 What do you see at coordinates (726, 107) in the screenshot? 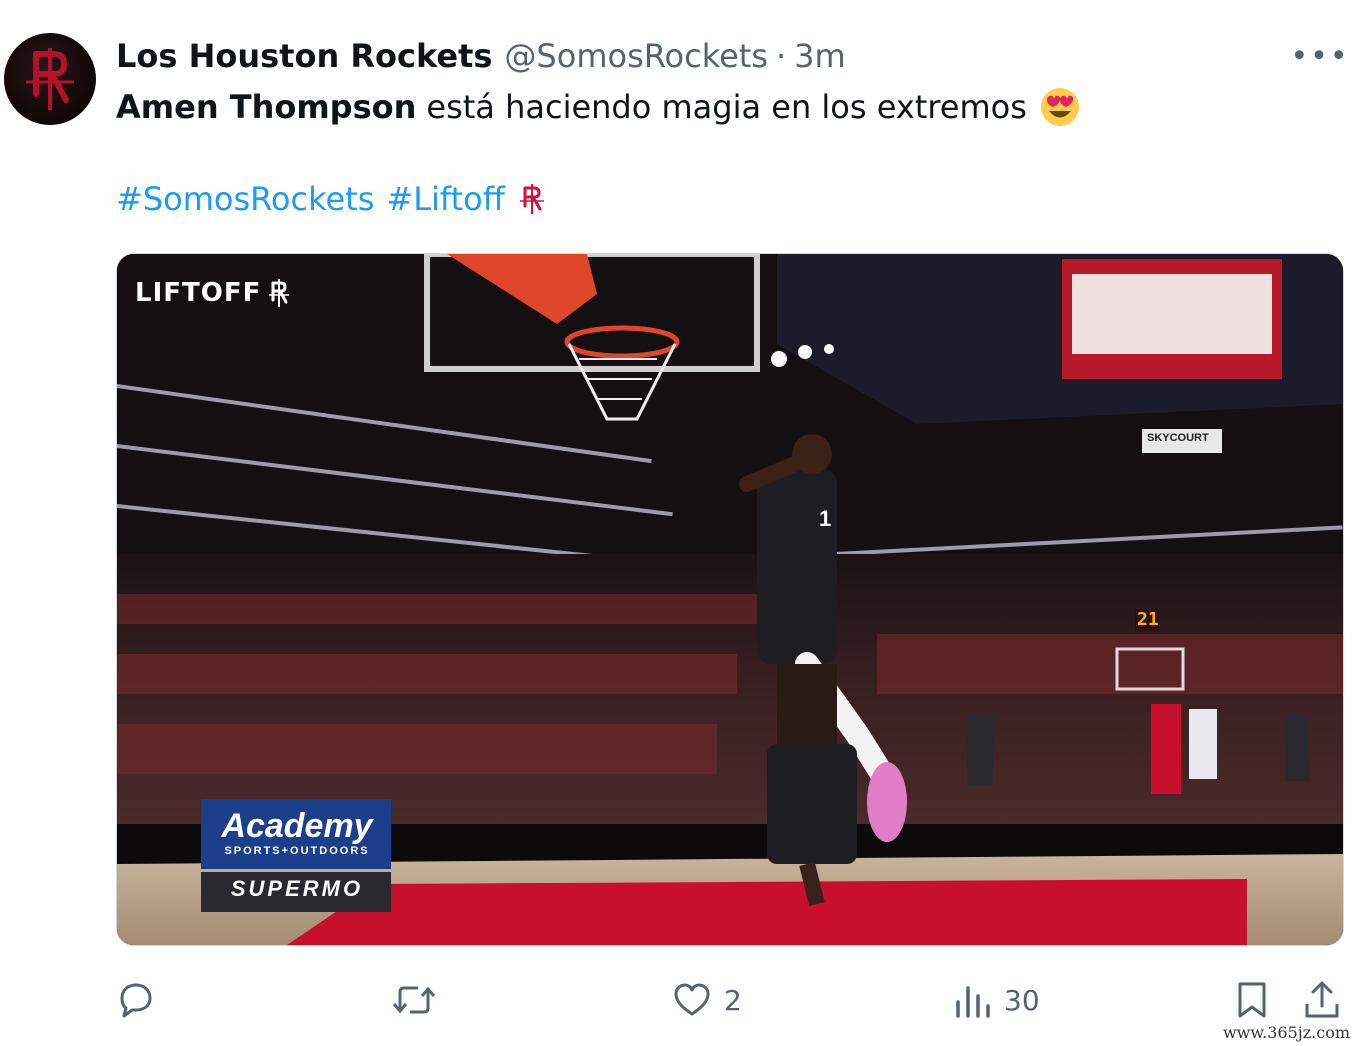
I see `tweet-text-body: está haciendo magia en los extremos` at bounding box center [726, 107].